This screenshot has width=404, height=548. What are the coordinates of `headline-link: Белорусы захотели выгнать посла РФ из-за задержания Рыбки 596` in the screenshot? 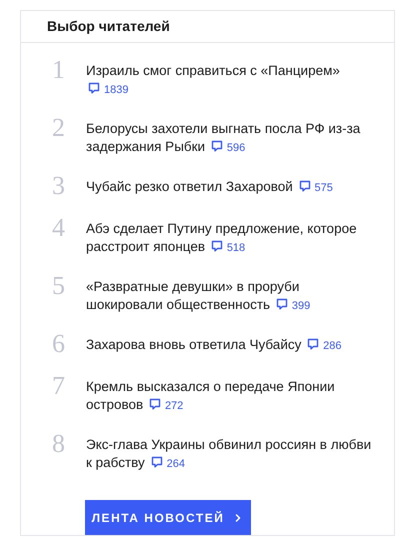 It's located at (231, 136).